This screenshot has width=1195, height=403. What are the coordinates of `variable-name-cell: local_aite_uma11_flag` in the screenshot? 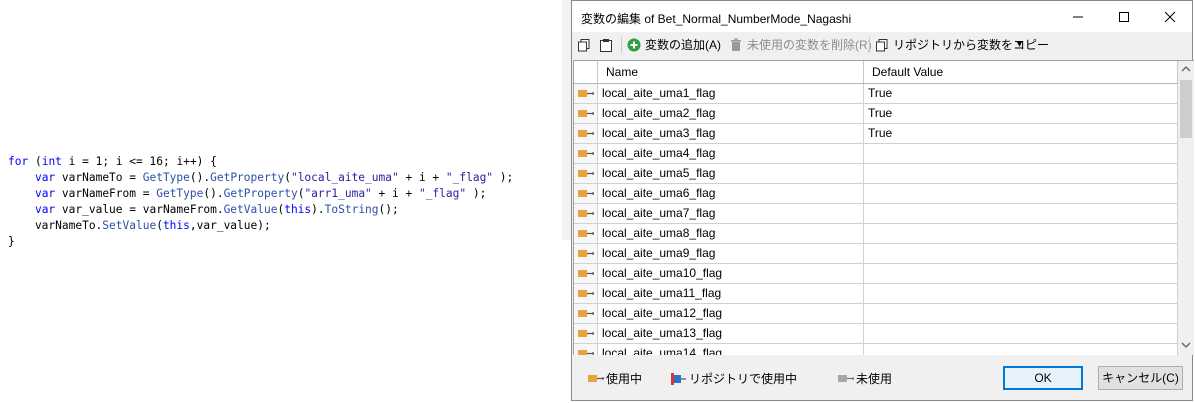 It's located at (731, 293).